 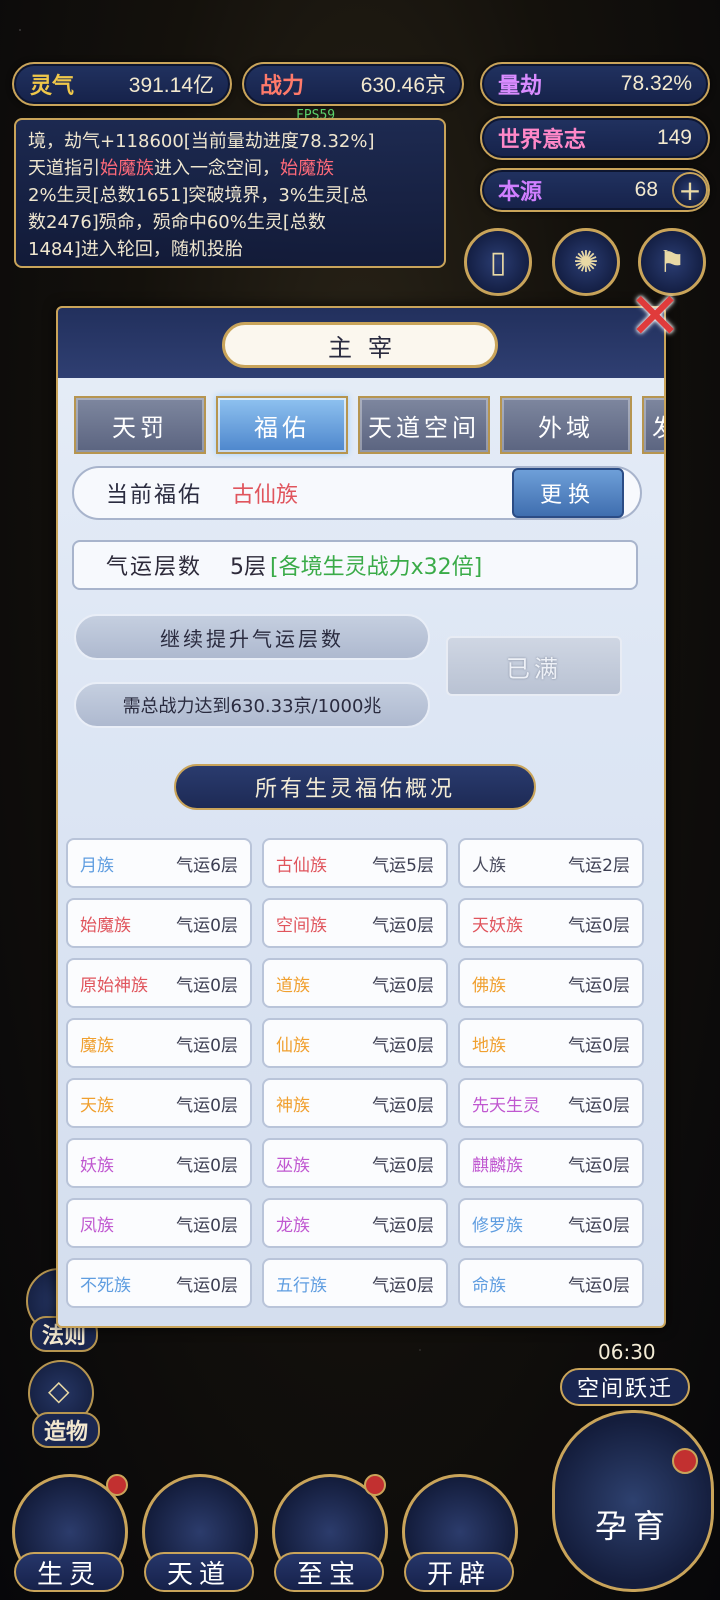 I want to click on shengling-label: 生灵, so click(x=69, y=1572).